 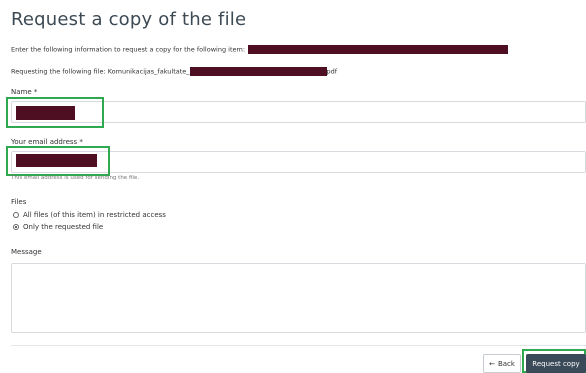 I want to click on request-copy-label: Request copy, so click(x=556, y=363).